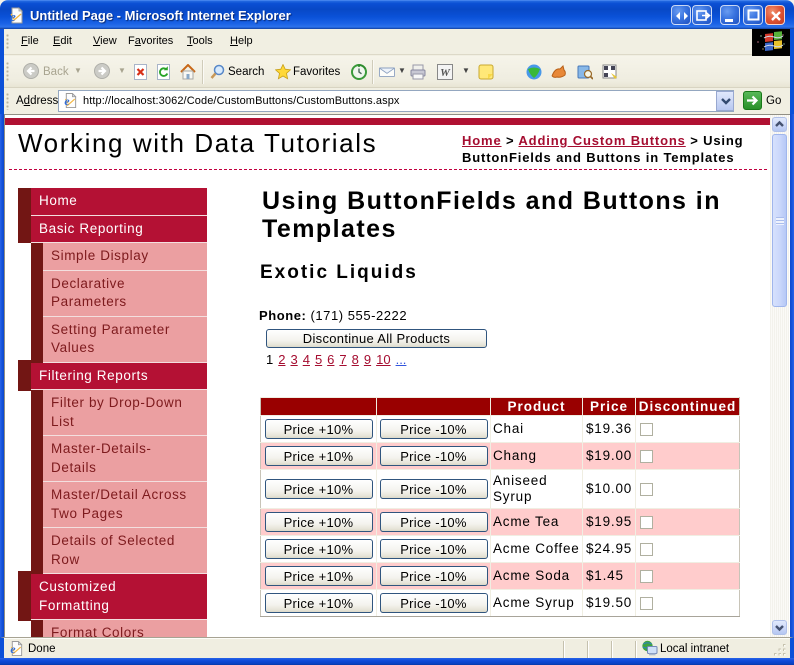  What do you see at coordinates (445, 73) in the screenshot?
I see `svg-text: W` at bounding box center [445, 73].